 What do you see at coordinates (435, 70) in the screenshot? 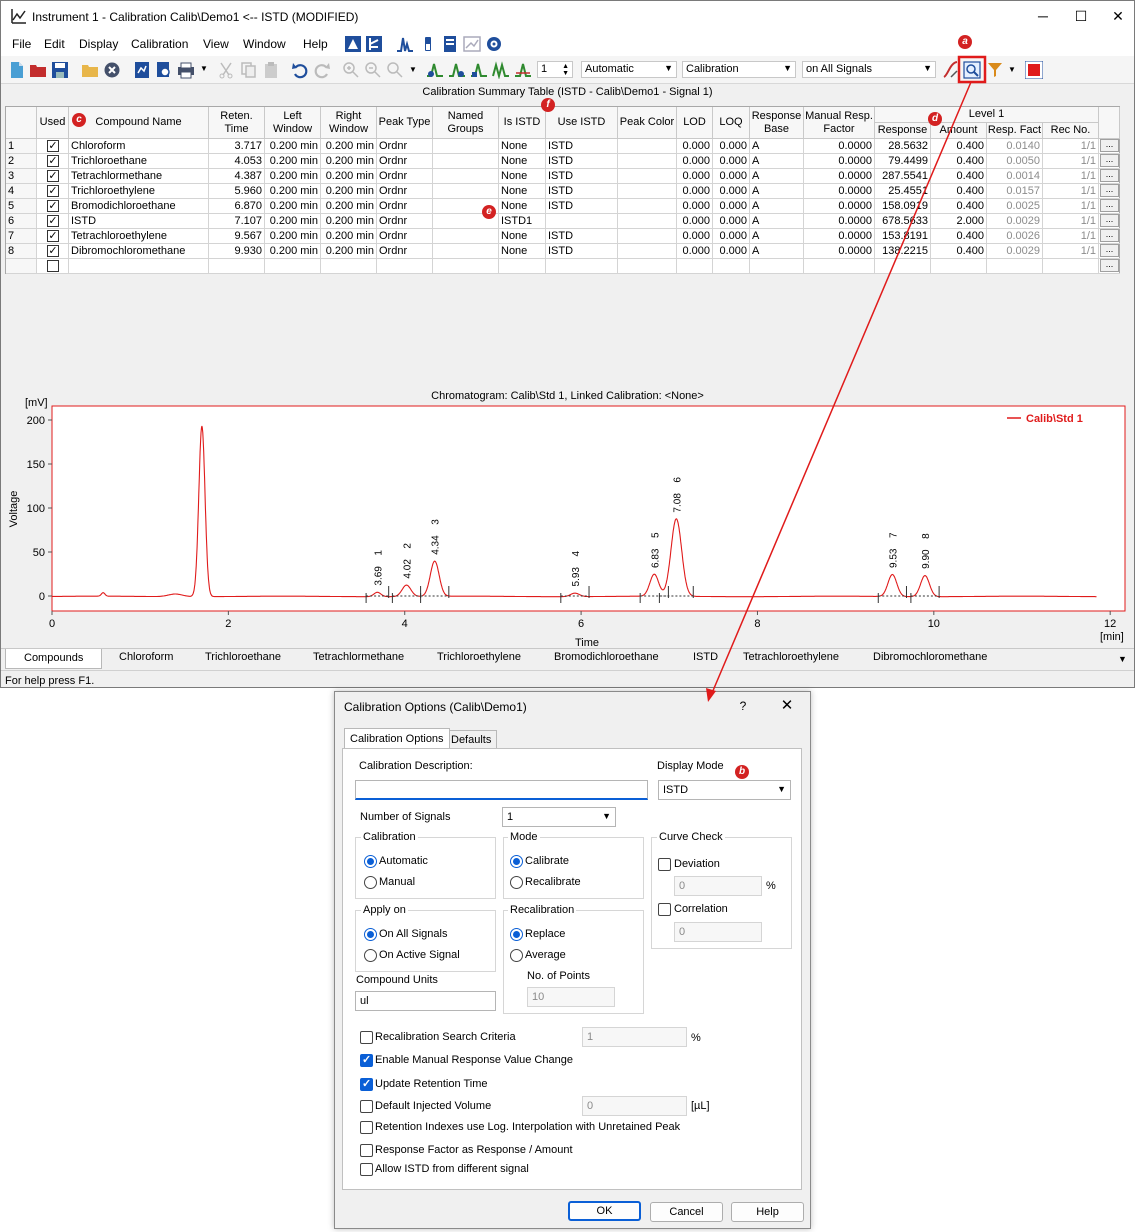
I see `peak-add-icon` at bounding box center [435, 70].